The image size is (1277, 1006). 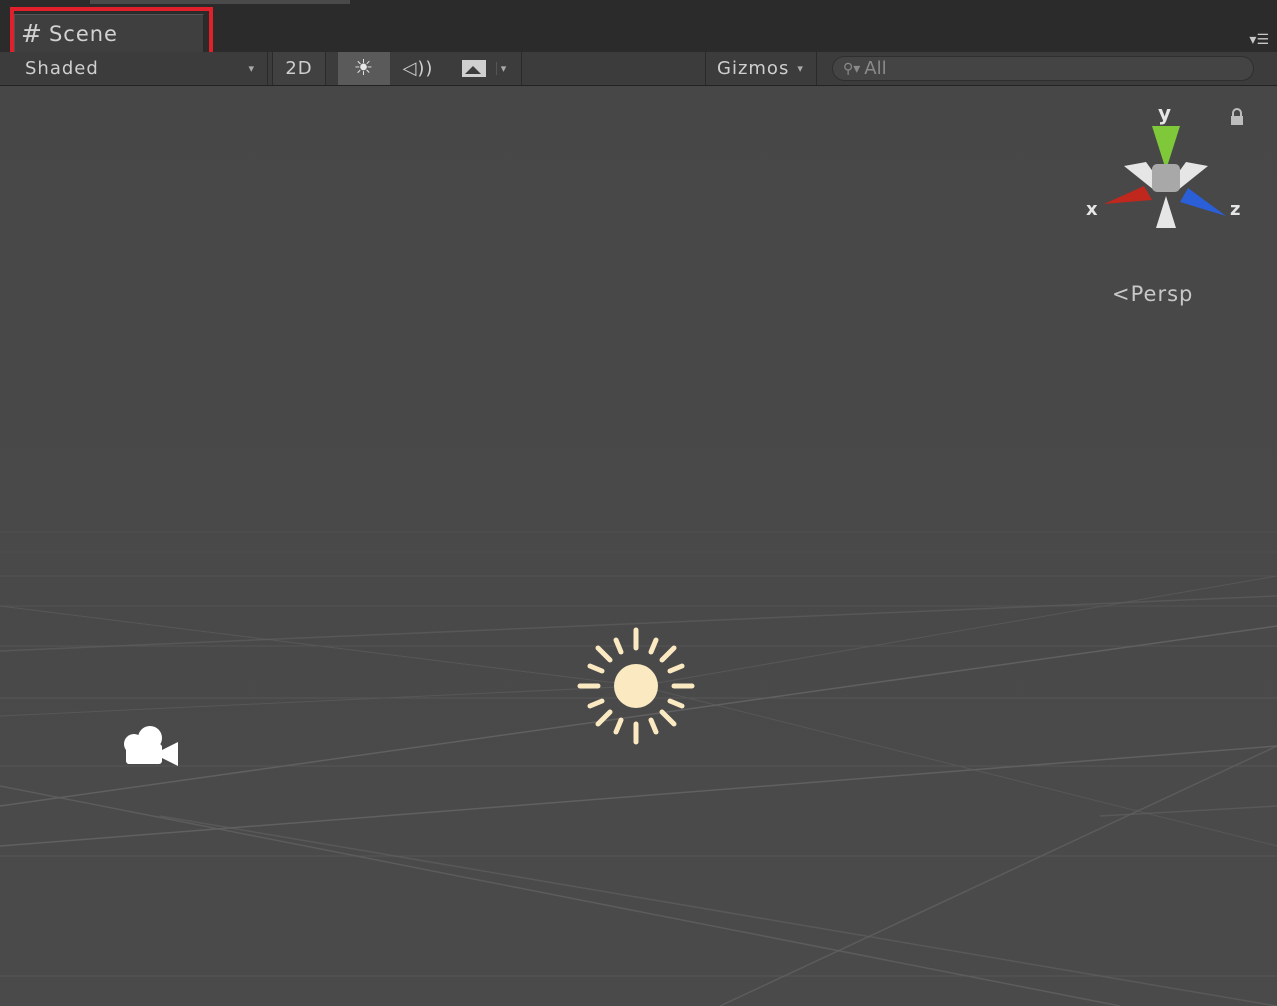 I want to click on shading-mode-label: Shaded, so click(x=62, y=68).